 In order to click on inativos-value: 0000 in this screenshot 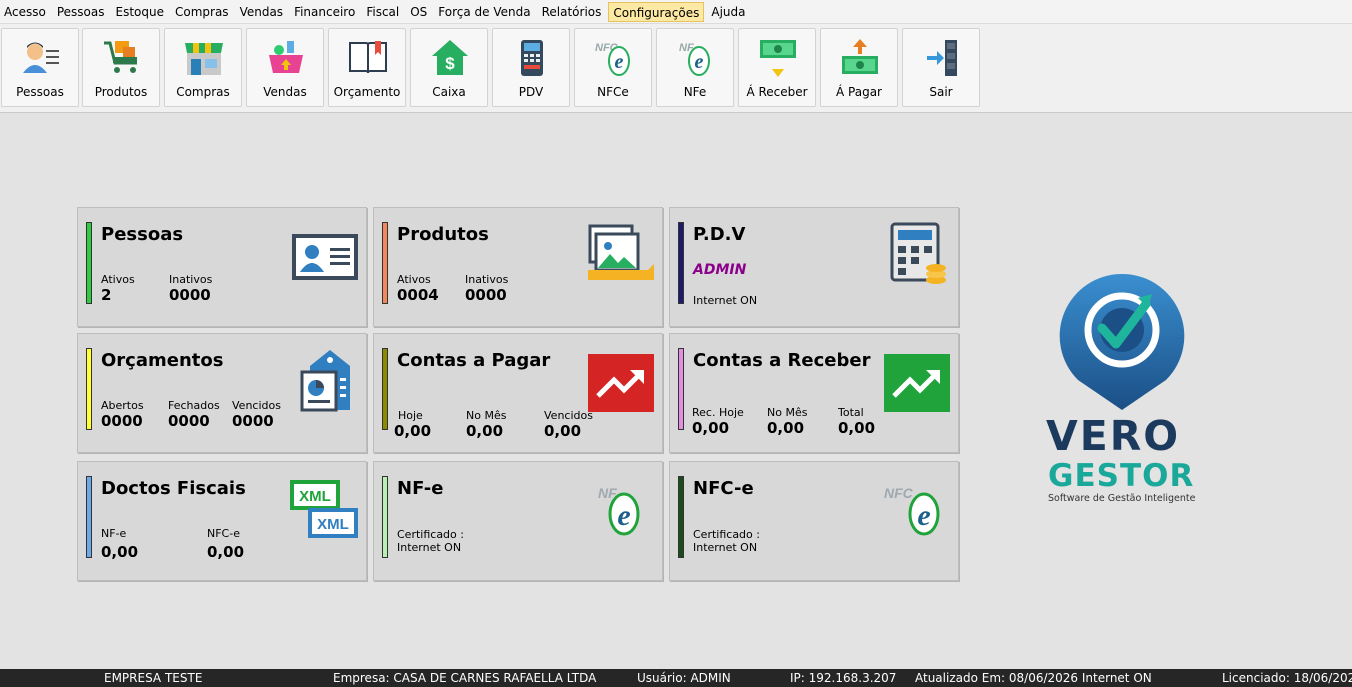, I will do `click(486, 295)`.